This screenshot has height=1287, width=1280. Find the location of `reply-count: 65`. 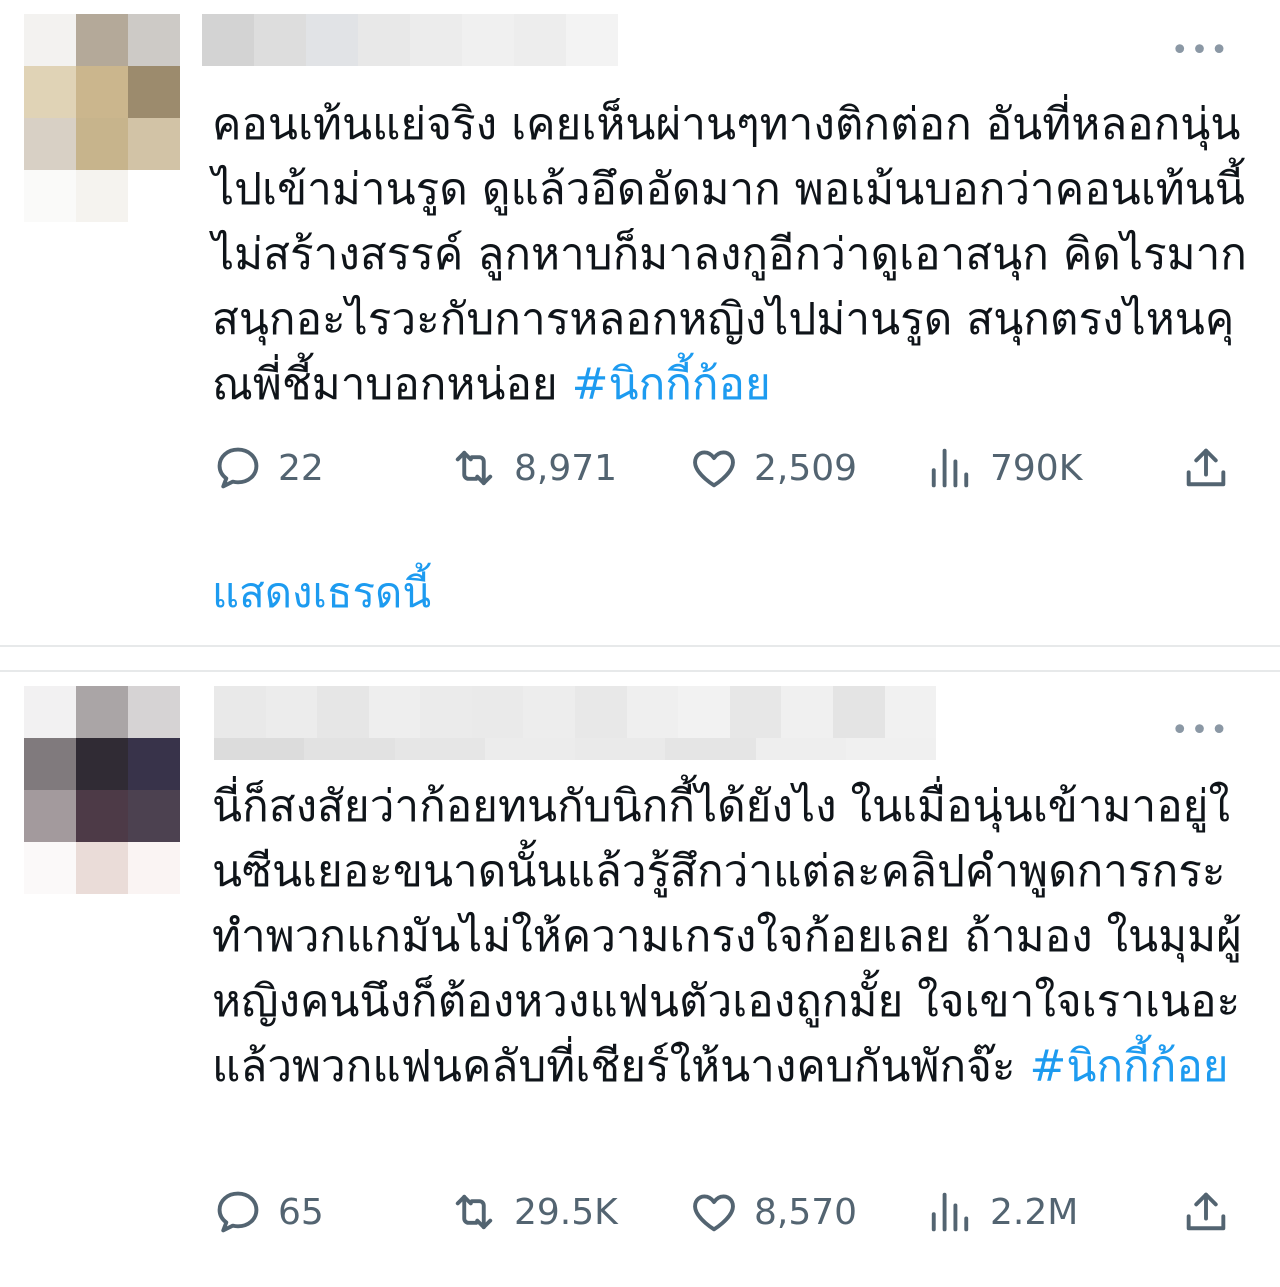

reply-count: 65 is located at coordinates (301, 1212).